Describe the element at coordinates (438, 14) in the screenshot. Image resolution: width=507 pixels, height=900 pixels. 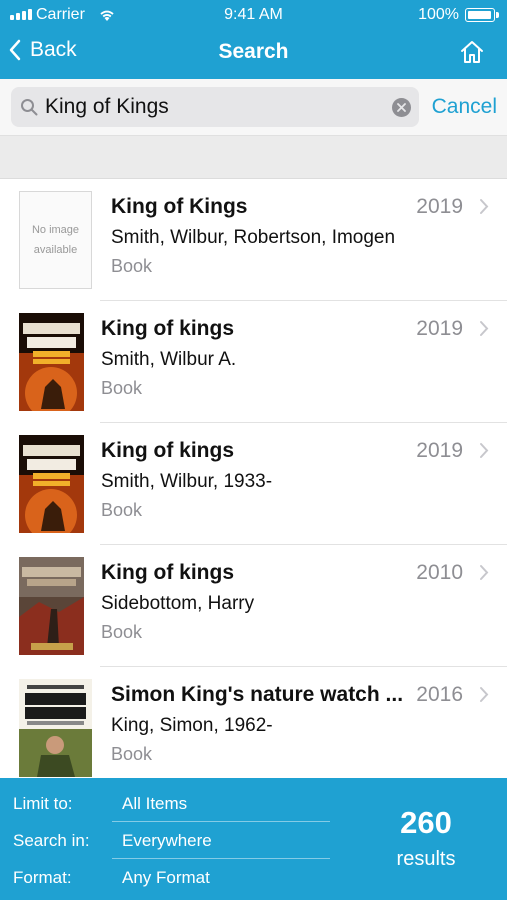
I see `battery-percentage: 100%` at that location.